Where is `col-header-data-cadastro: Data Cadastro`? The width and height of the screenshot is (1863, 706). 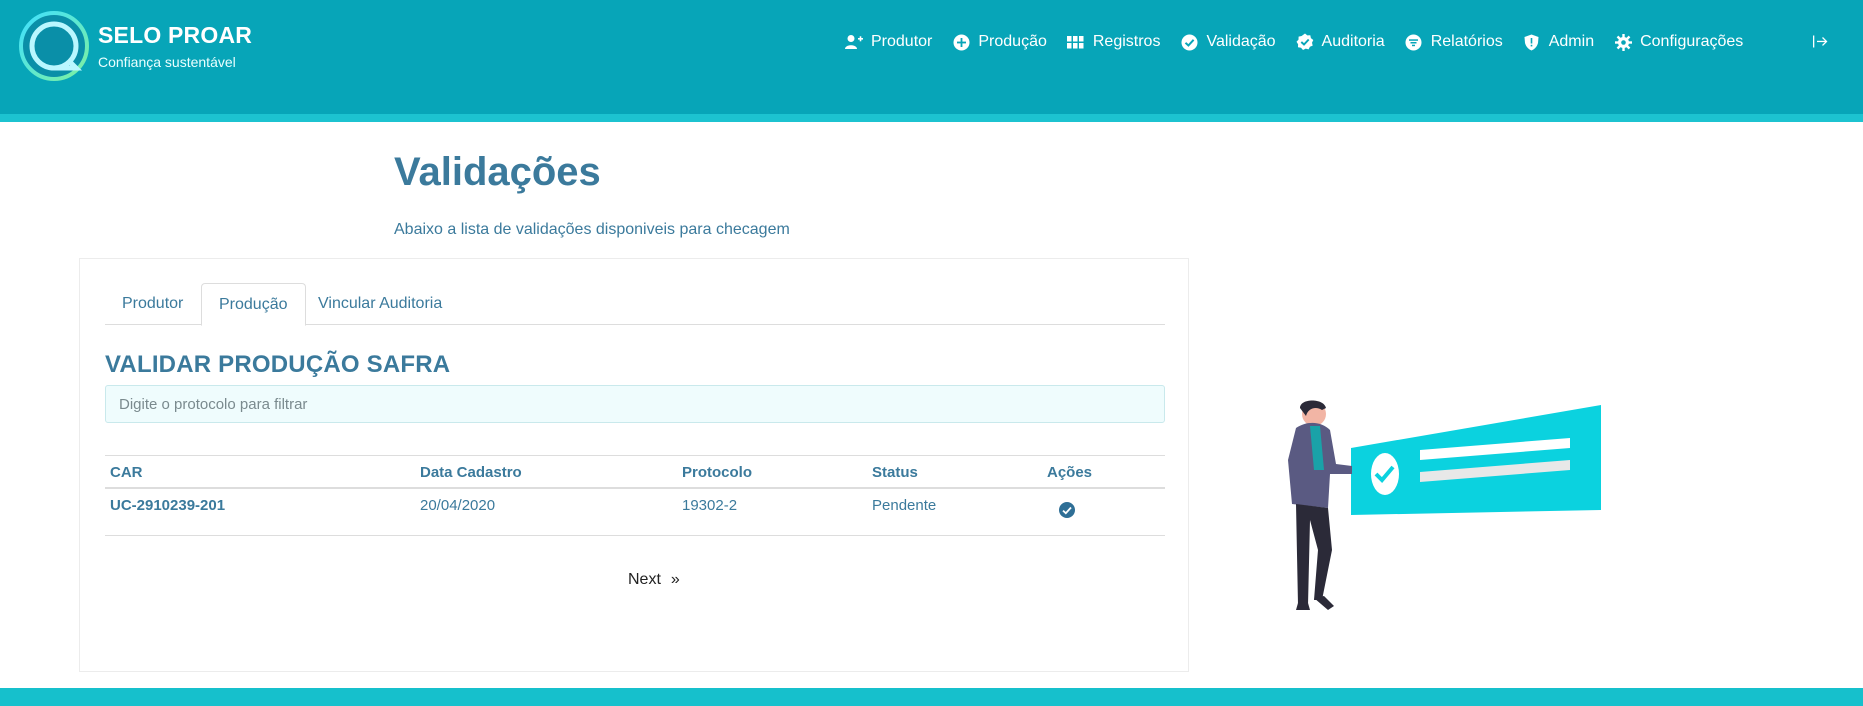 col-header-data-cadastro: Data Cadastro is located at coordinates (471, 472).